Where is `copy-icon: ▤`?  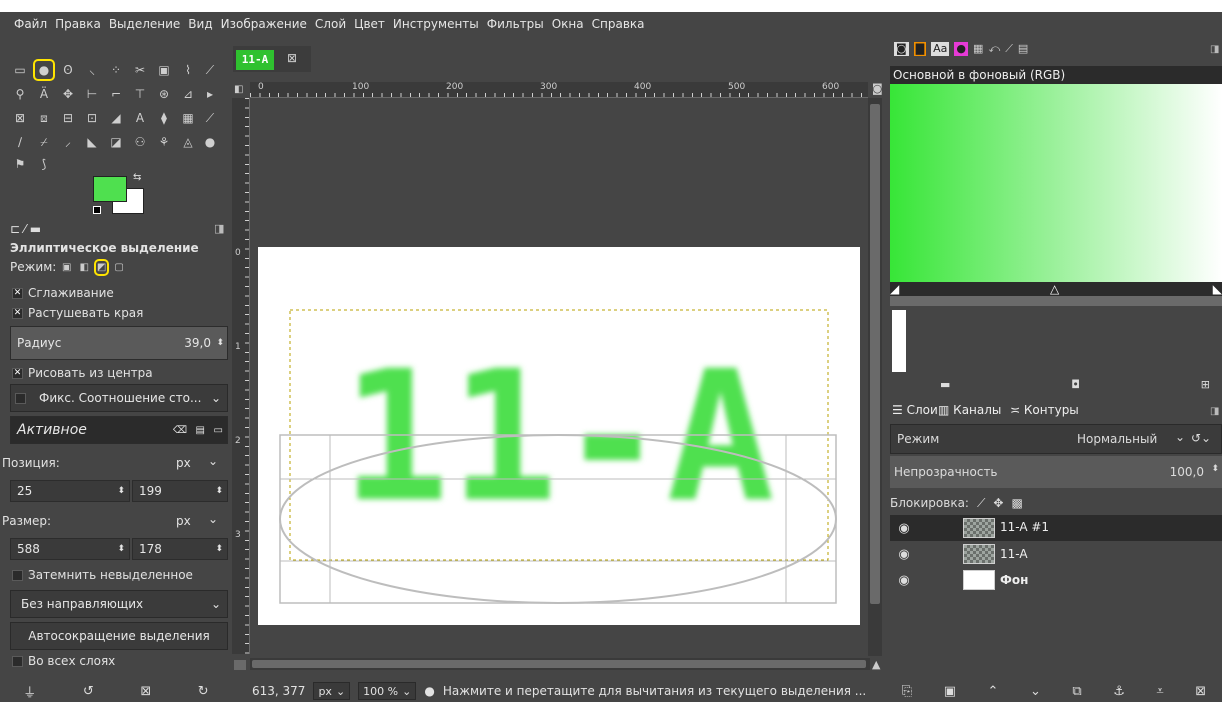
copy-icon: ▤ is located at coordinates (200, 430).